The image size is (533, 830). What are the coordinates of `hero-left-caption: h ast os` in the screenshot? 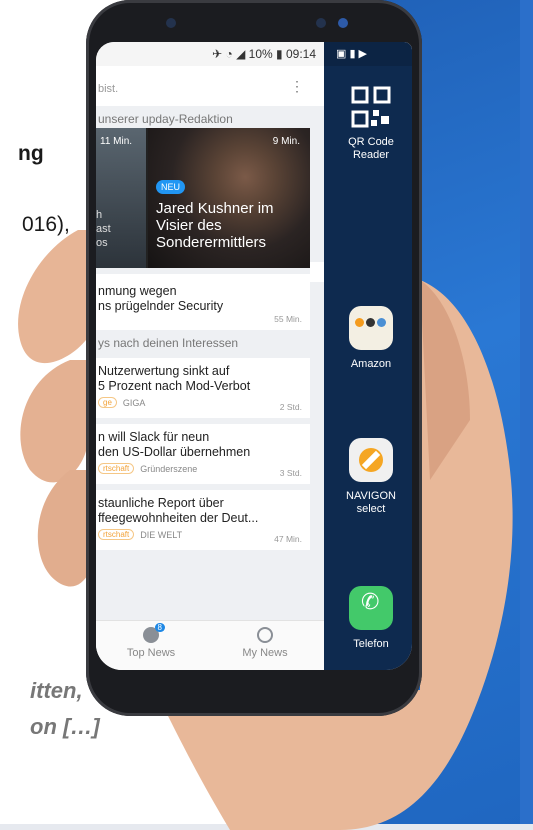 It's located at (103, 229).